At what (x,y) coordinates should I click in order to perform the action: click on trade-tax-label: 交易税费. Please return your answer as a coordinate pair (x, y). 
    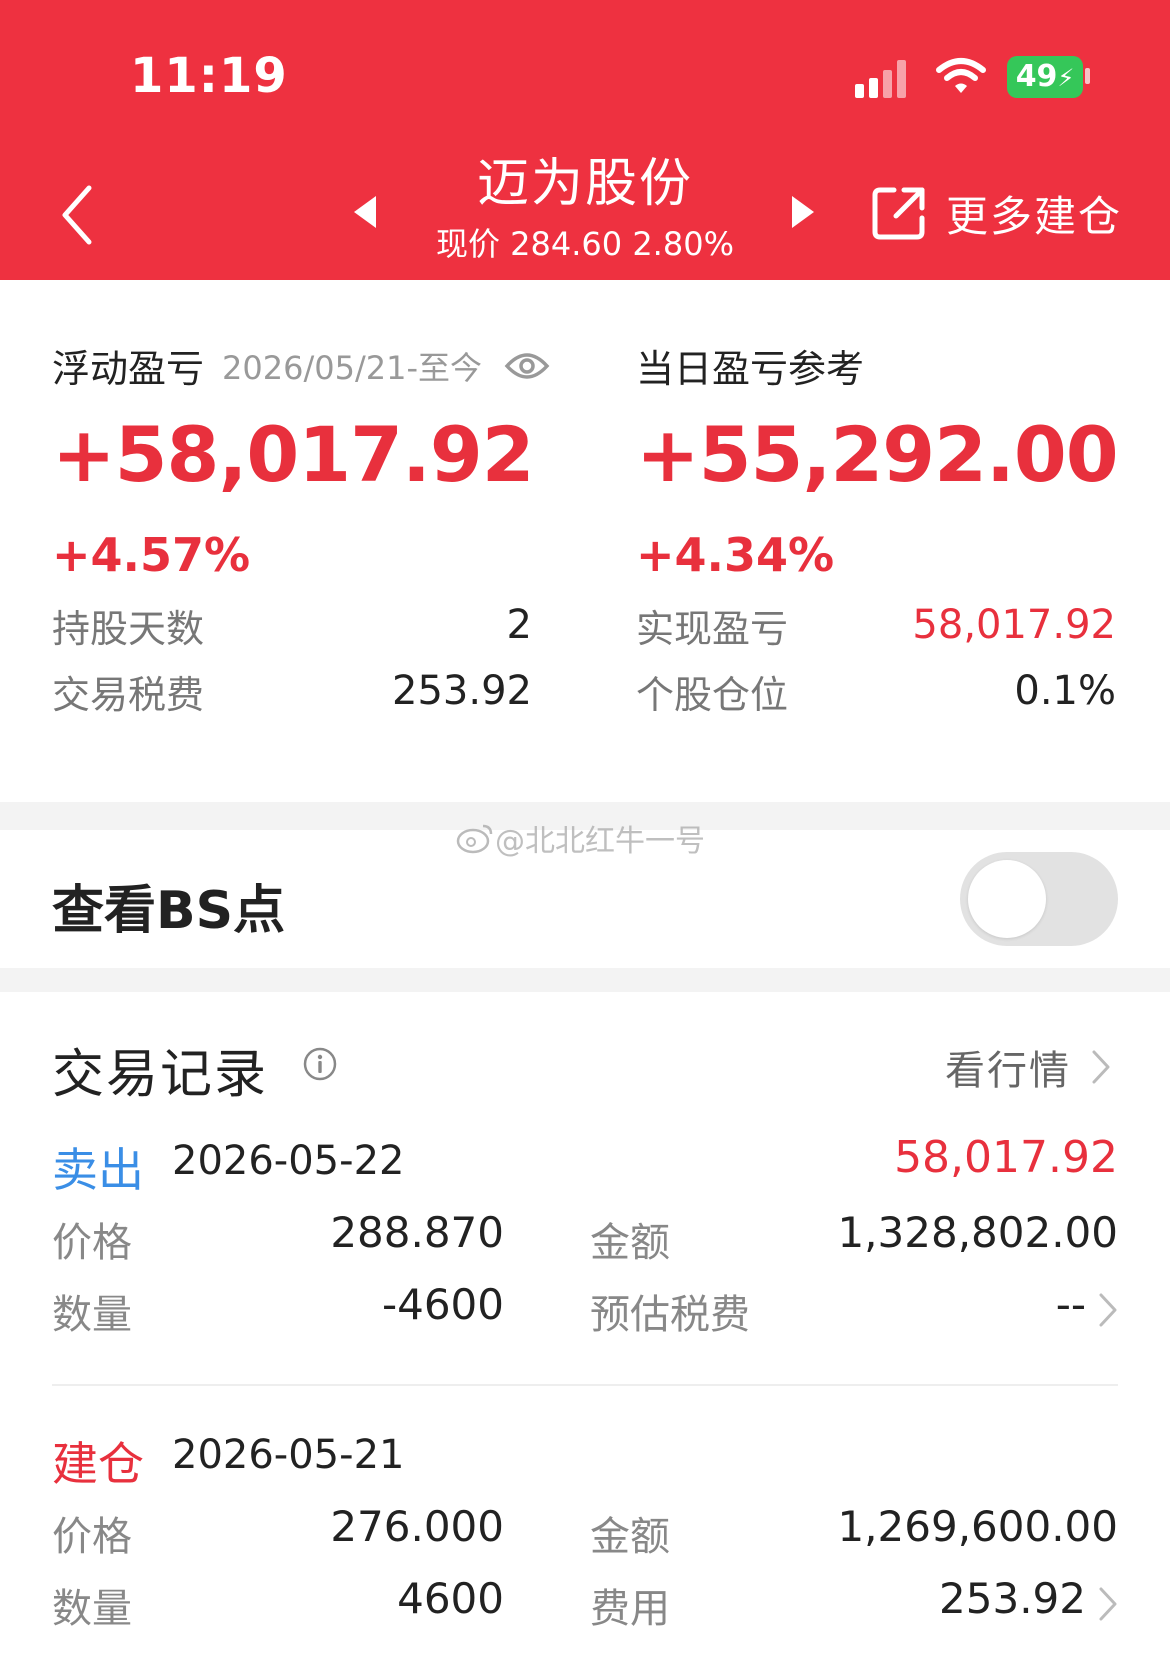
    Looking at the image, I should click on (128, 694).